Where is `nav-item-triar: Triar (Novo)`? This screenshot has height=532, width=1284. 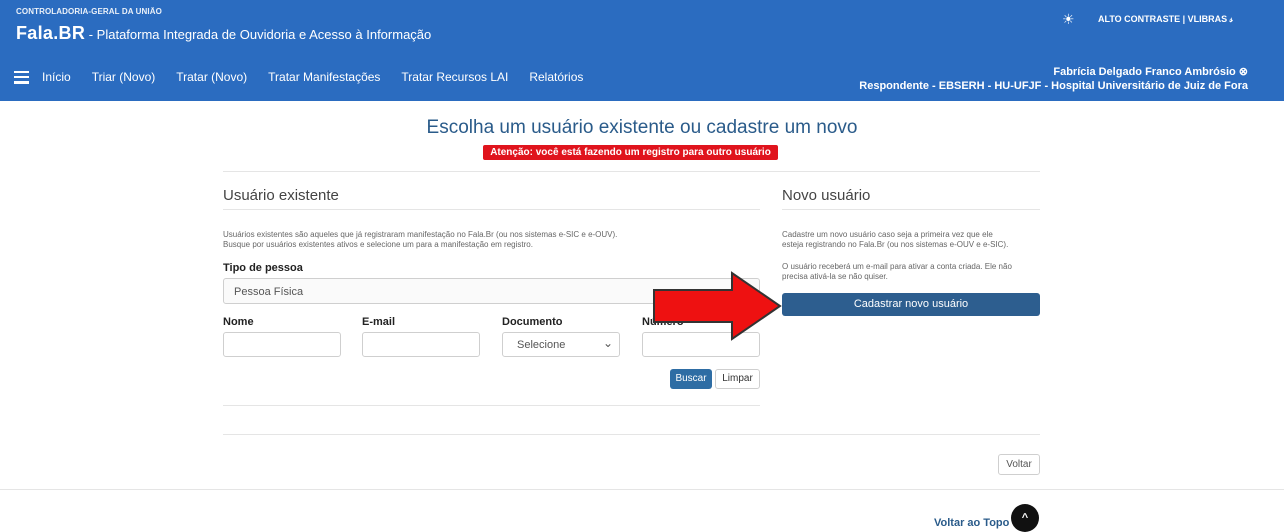 nav-item-triar: Triar (Novo) is located at coordinates (124, 77).